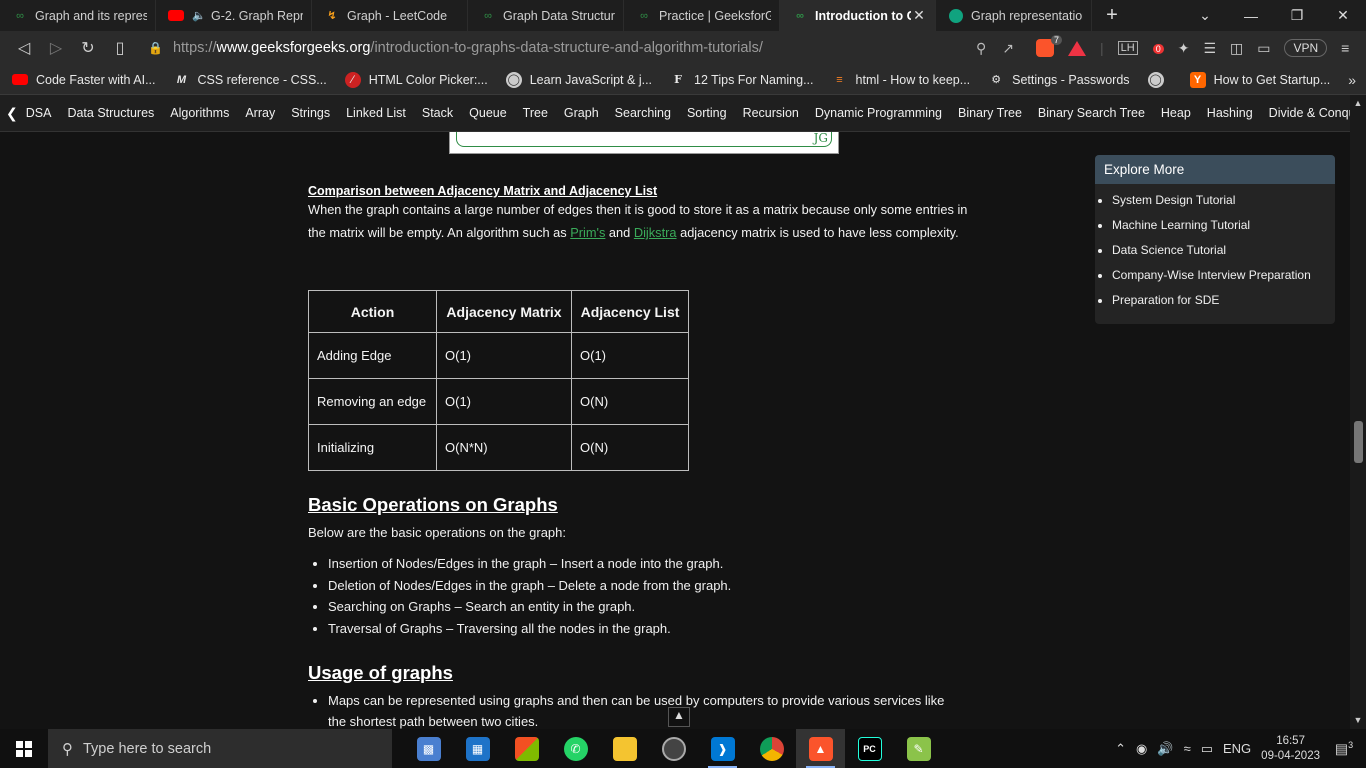 The width and height of the screenshot is (1366, 768). I want to click on minimize-button: —, so click(1251, 16).